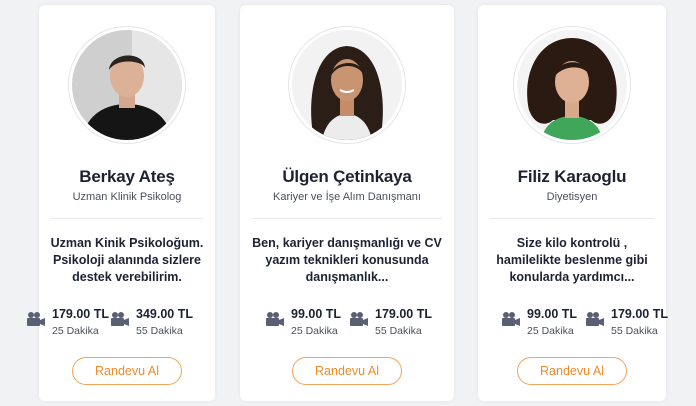 This screenshot has width=696, height=406. What do you see at coordinates (347, 176) in the screenshot?
I see `expert-name: Ülgen Çetinkaya` at bounding box center [347, 176].